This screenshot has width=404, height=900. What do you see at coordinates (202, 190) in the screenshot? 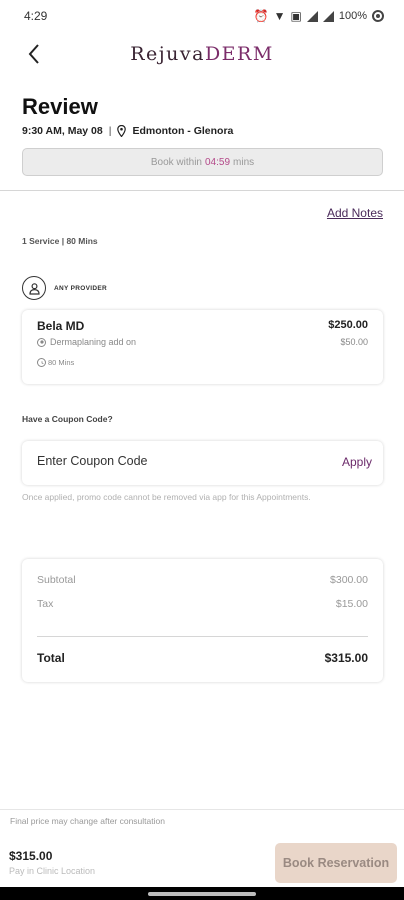
I see `section-divider` at bounding box center [202, 190].